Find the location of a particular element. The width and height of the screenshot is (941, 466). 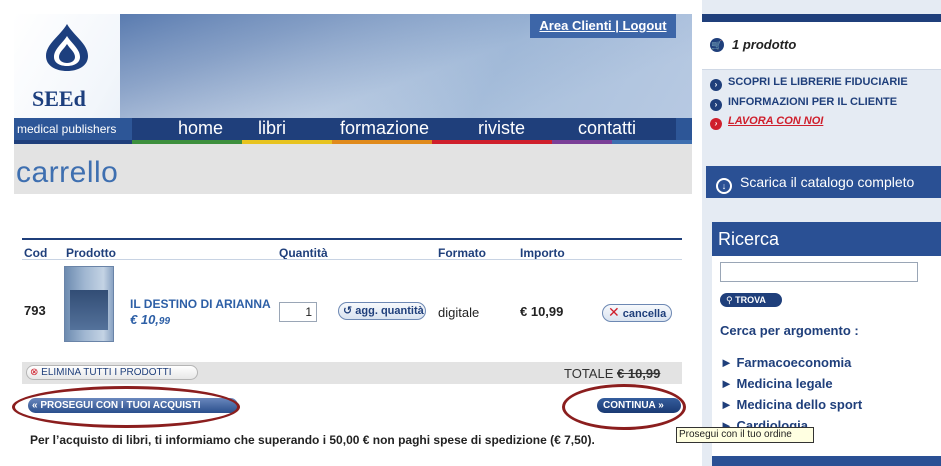

highlight-oval-right is located at coordinates (624, 407).